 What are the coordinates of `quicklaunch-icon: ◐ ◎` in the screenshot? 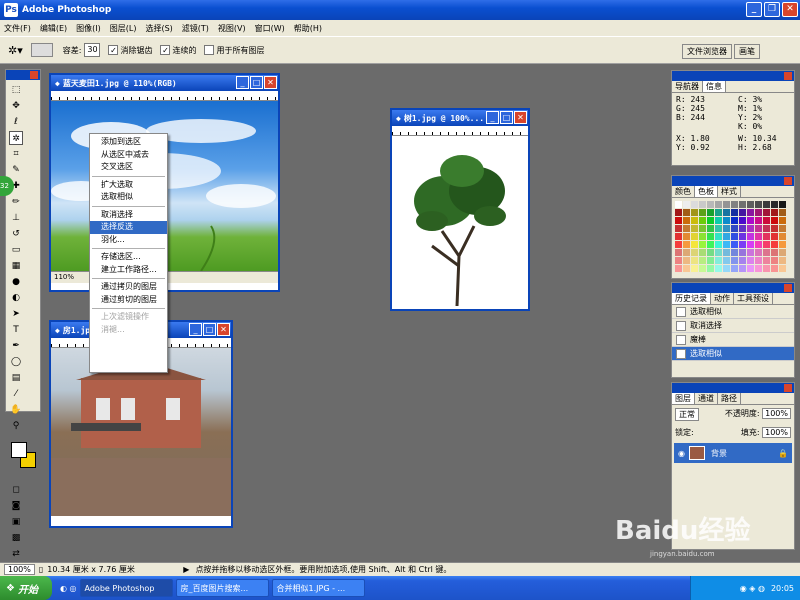 It's located at (68, 588).